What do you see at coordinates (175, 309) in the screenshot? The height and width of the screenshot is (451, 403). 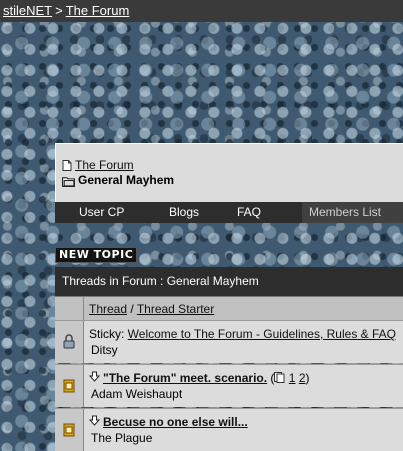 I see `sort-by-starter-link: Thread Starter` at bounding box center [175, 309].